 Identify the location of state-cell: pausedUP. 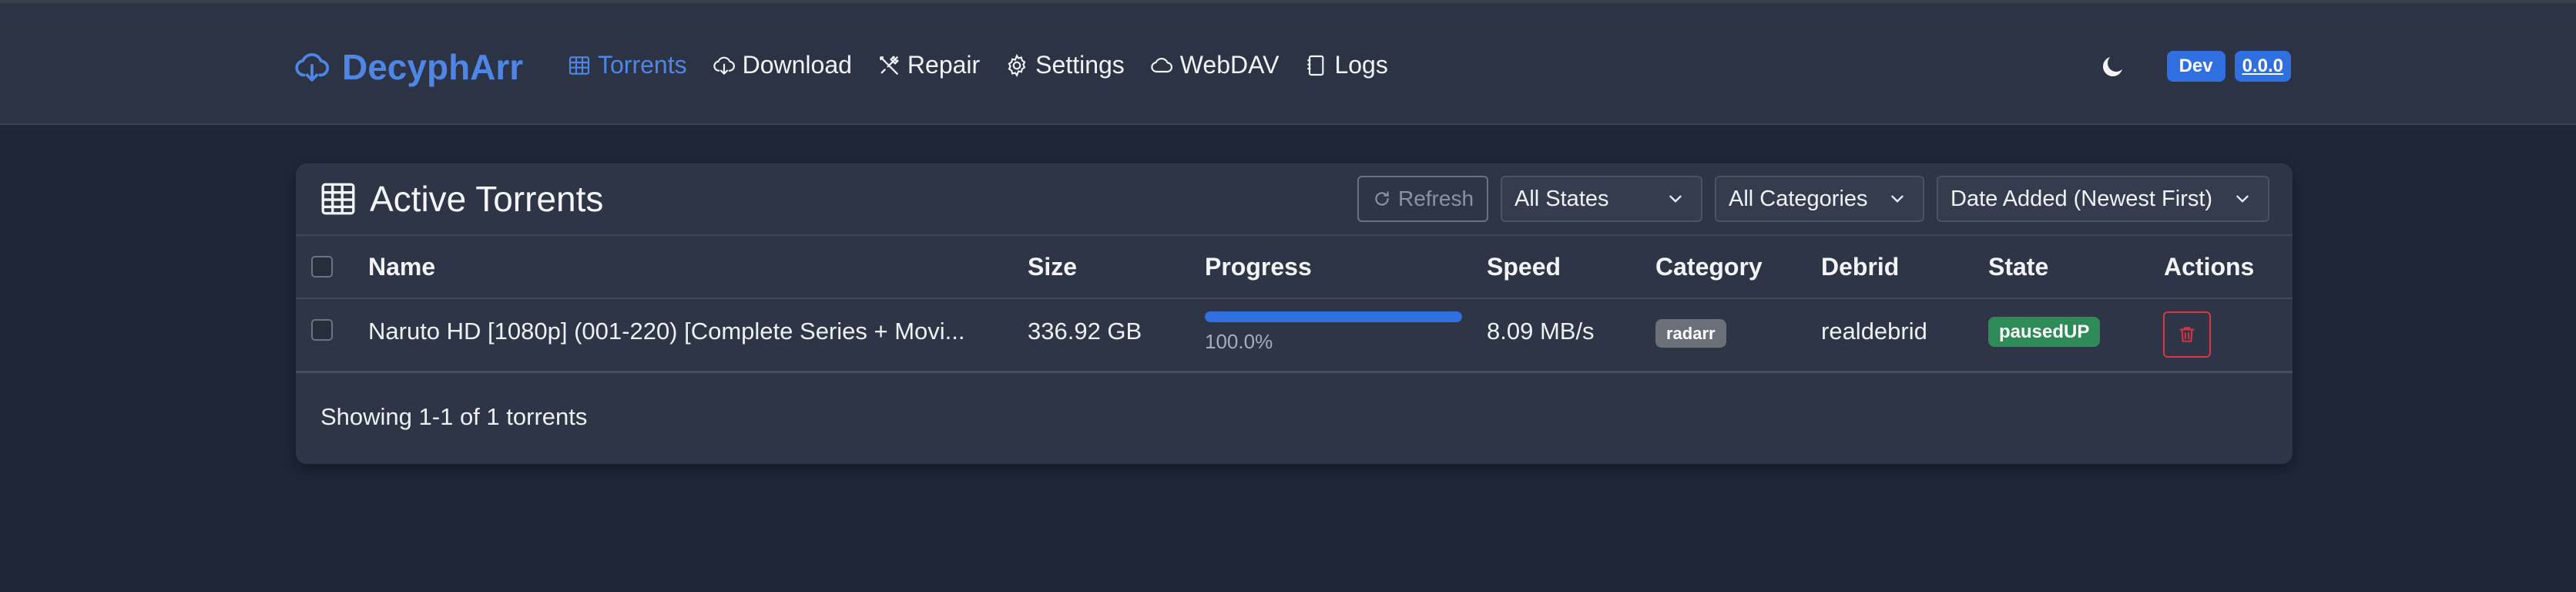
(2044, 331).